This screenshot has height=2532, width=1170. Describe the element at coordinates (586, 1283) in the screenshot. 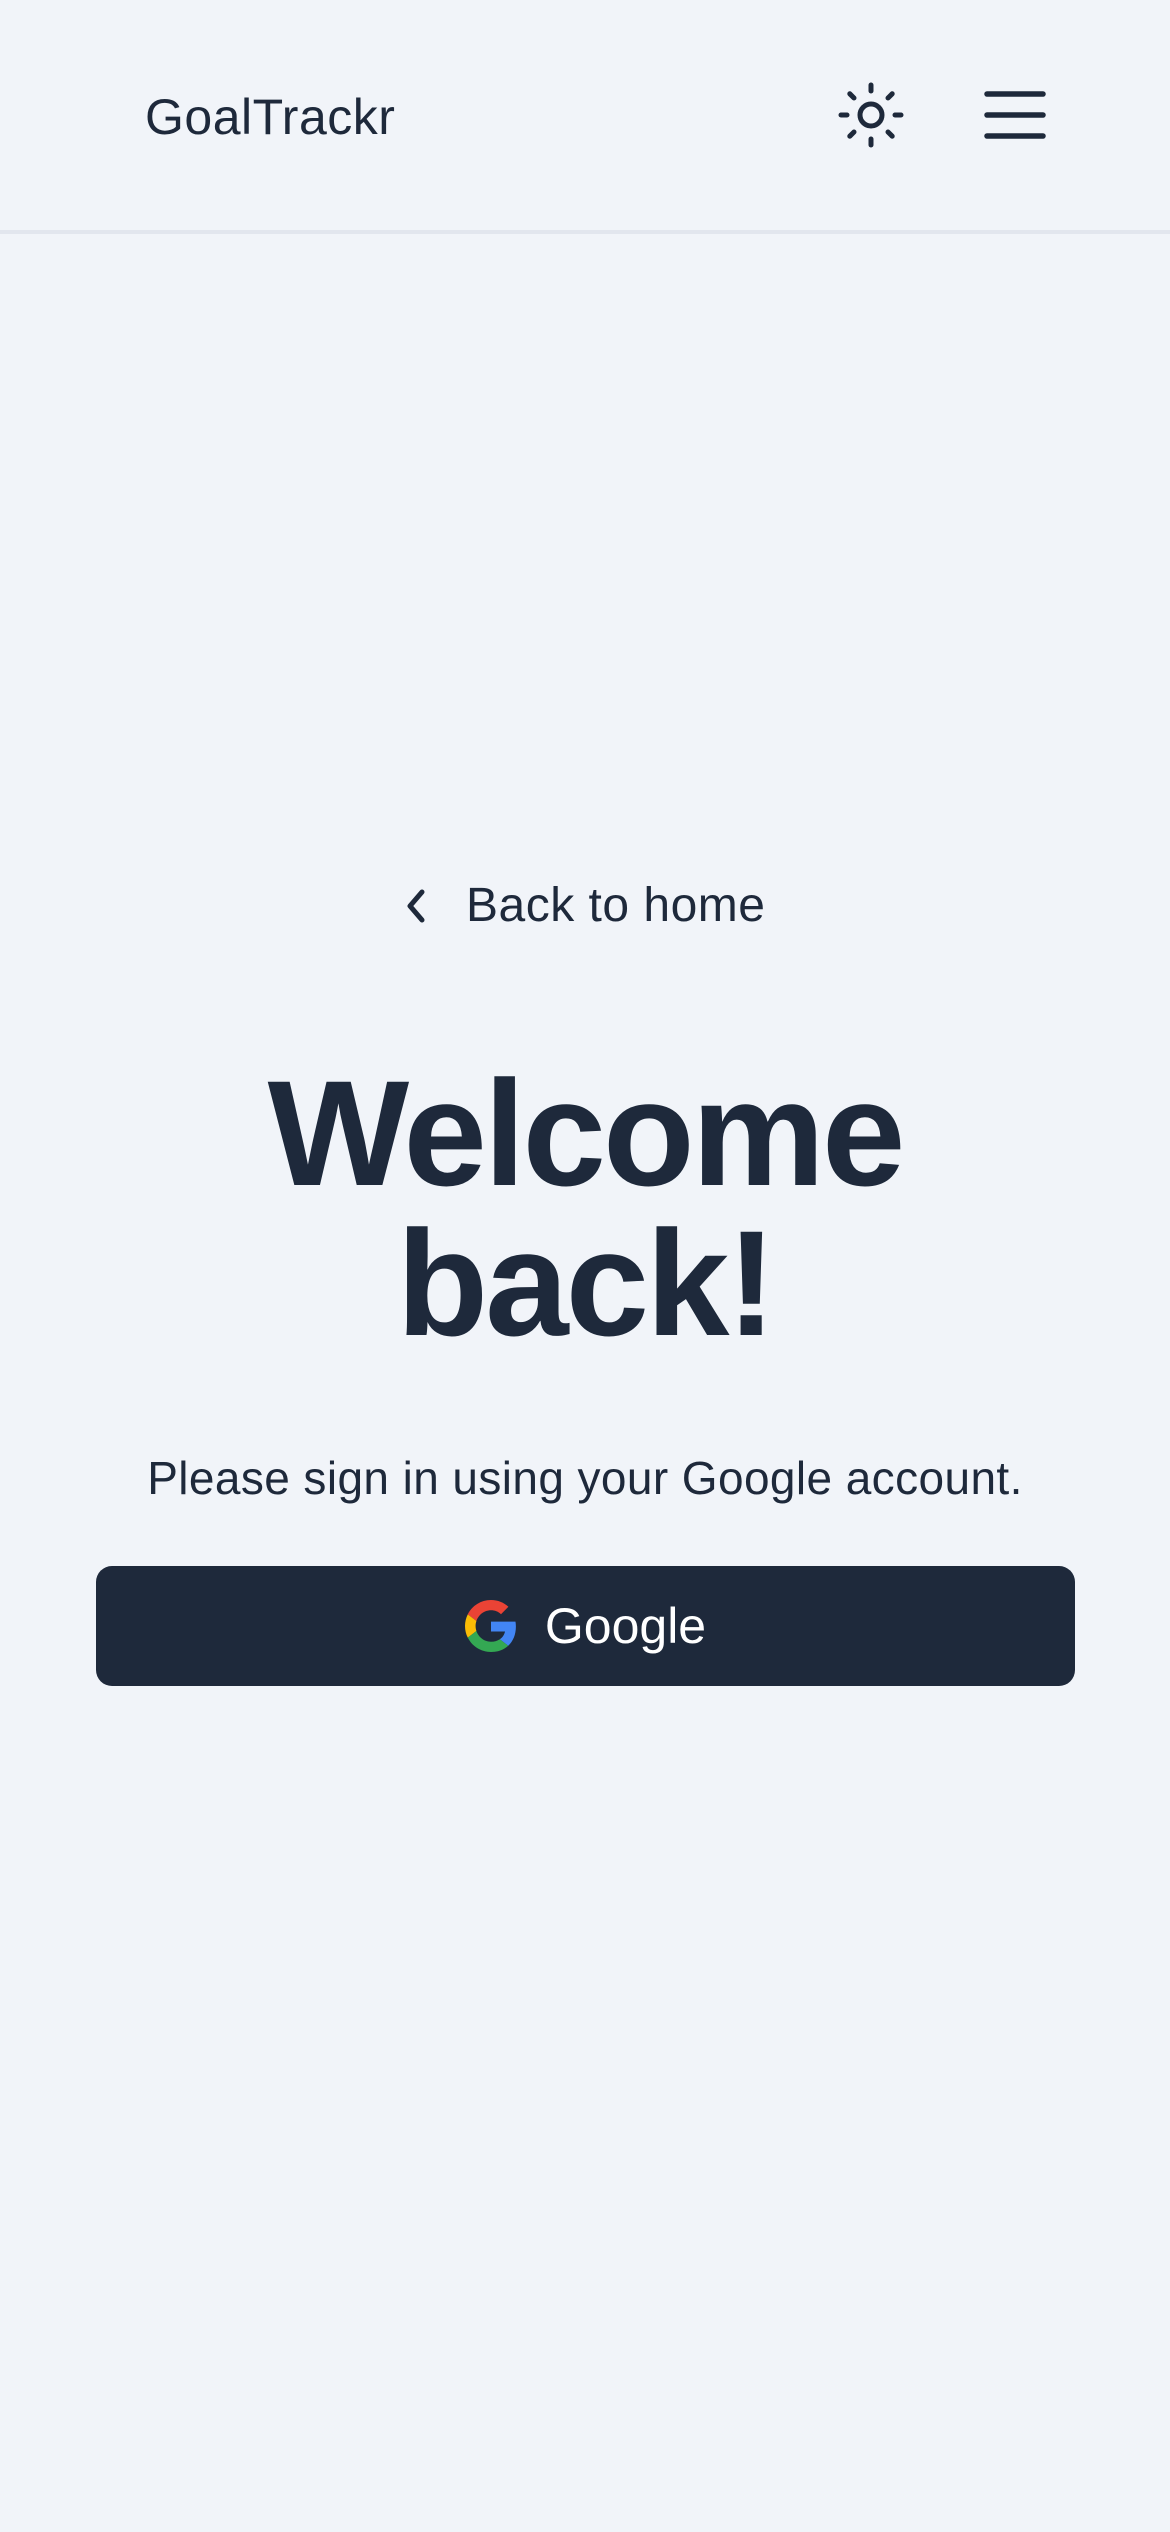

I see `page-title-line2: back!` at that location.